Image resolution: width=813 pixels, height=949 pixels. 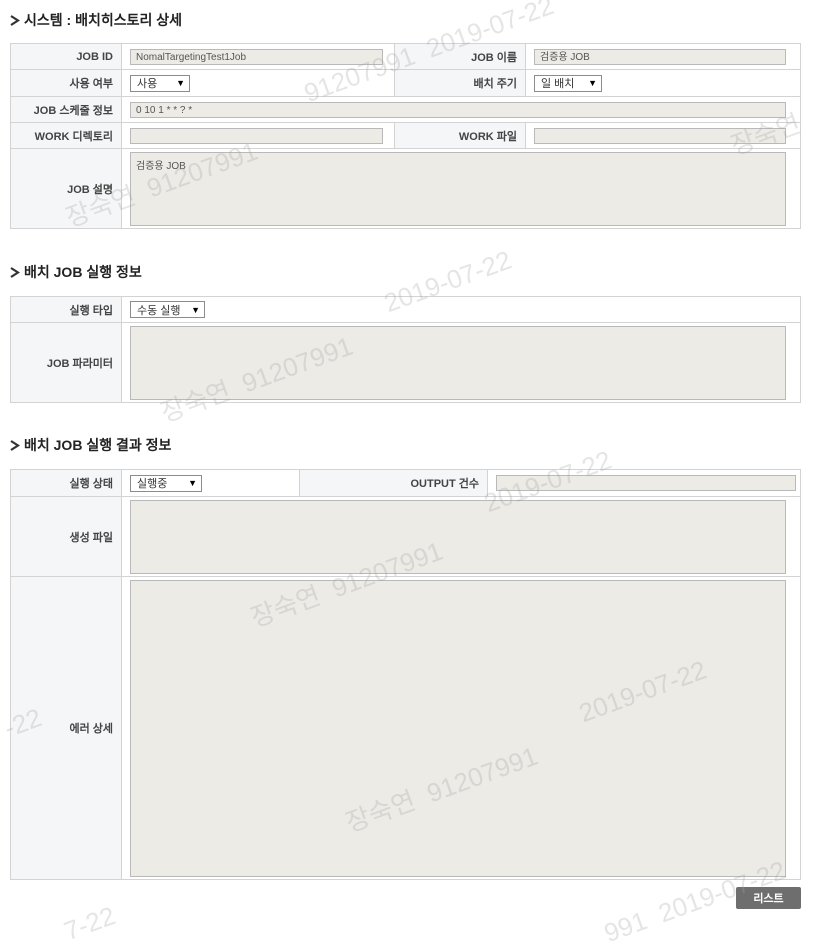 What do you see at coordinates (159, 310) in the screenshot?
I see `exec-type-select-value: 수동 실행` at bounding box center [159, 310].